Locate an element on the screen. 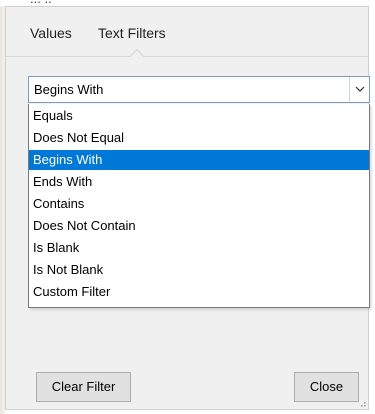  filter-type-dropdown: Begins With is located at coordinates (199, 89).